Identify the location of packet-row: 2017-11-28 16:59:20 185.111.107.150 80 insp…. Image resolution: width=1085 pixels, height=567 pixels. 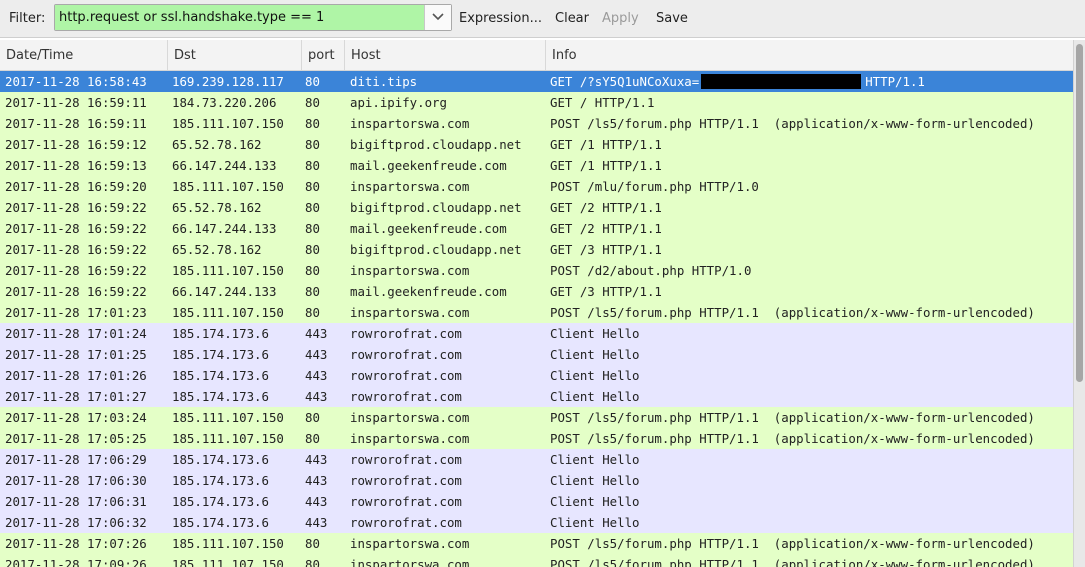
(536, 186).